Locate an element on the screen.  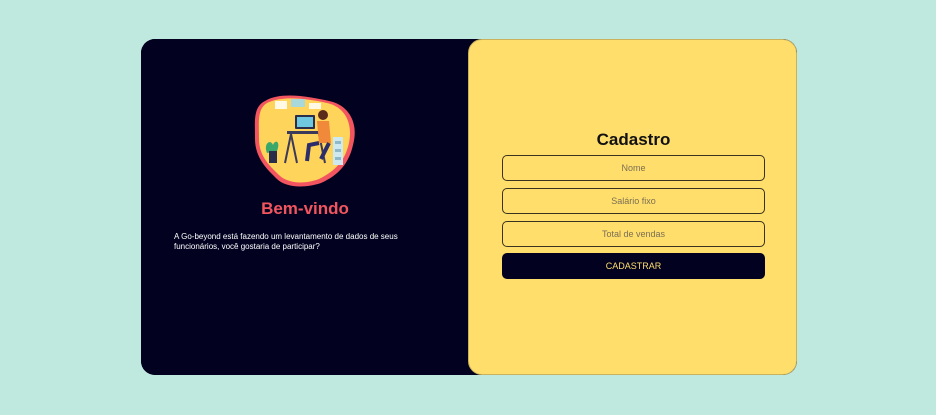
total-sales-input is located at coordinates (633, 234).